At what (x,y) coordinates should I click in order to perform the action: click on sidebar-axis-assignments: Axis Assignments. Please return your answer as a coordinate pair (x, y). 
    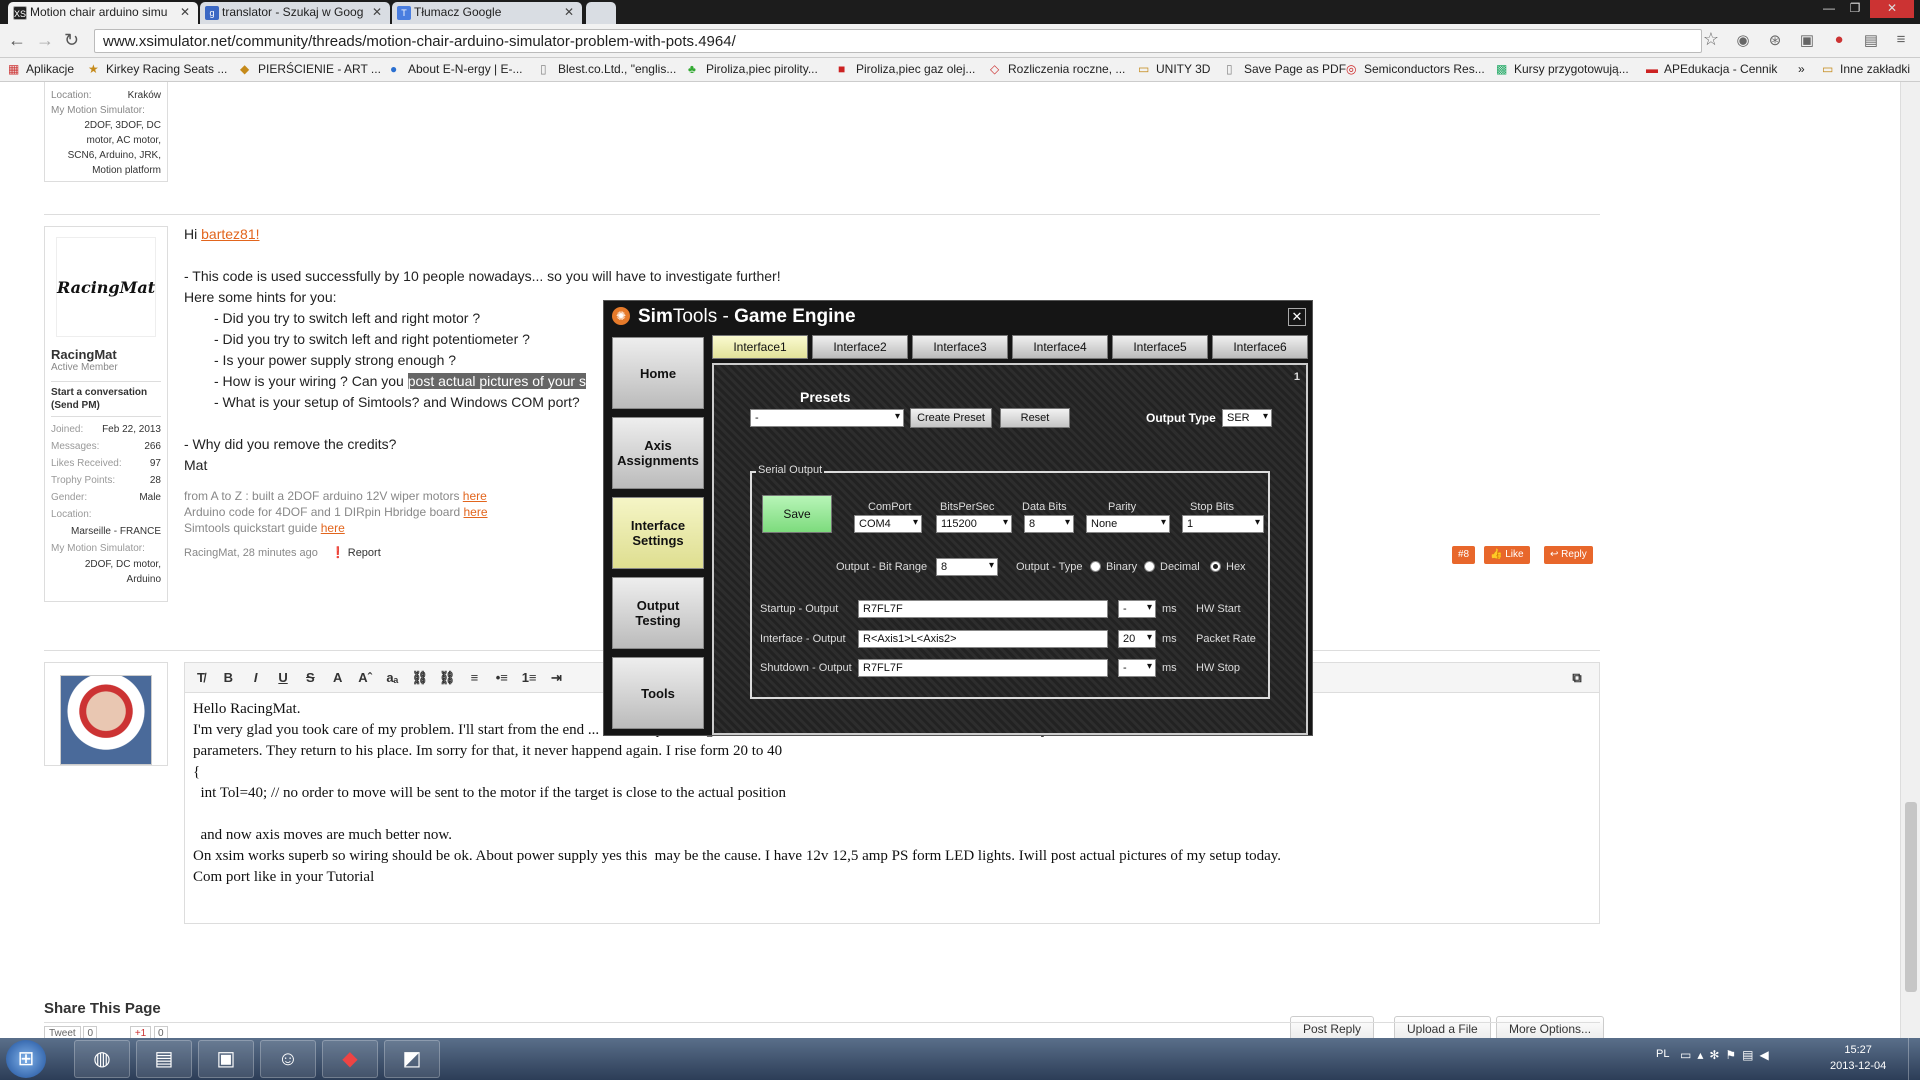
    Looking at the image, I should click on (658, 453).